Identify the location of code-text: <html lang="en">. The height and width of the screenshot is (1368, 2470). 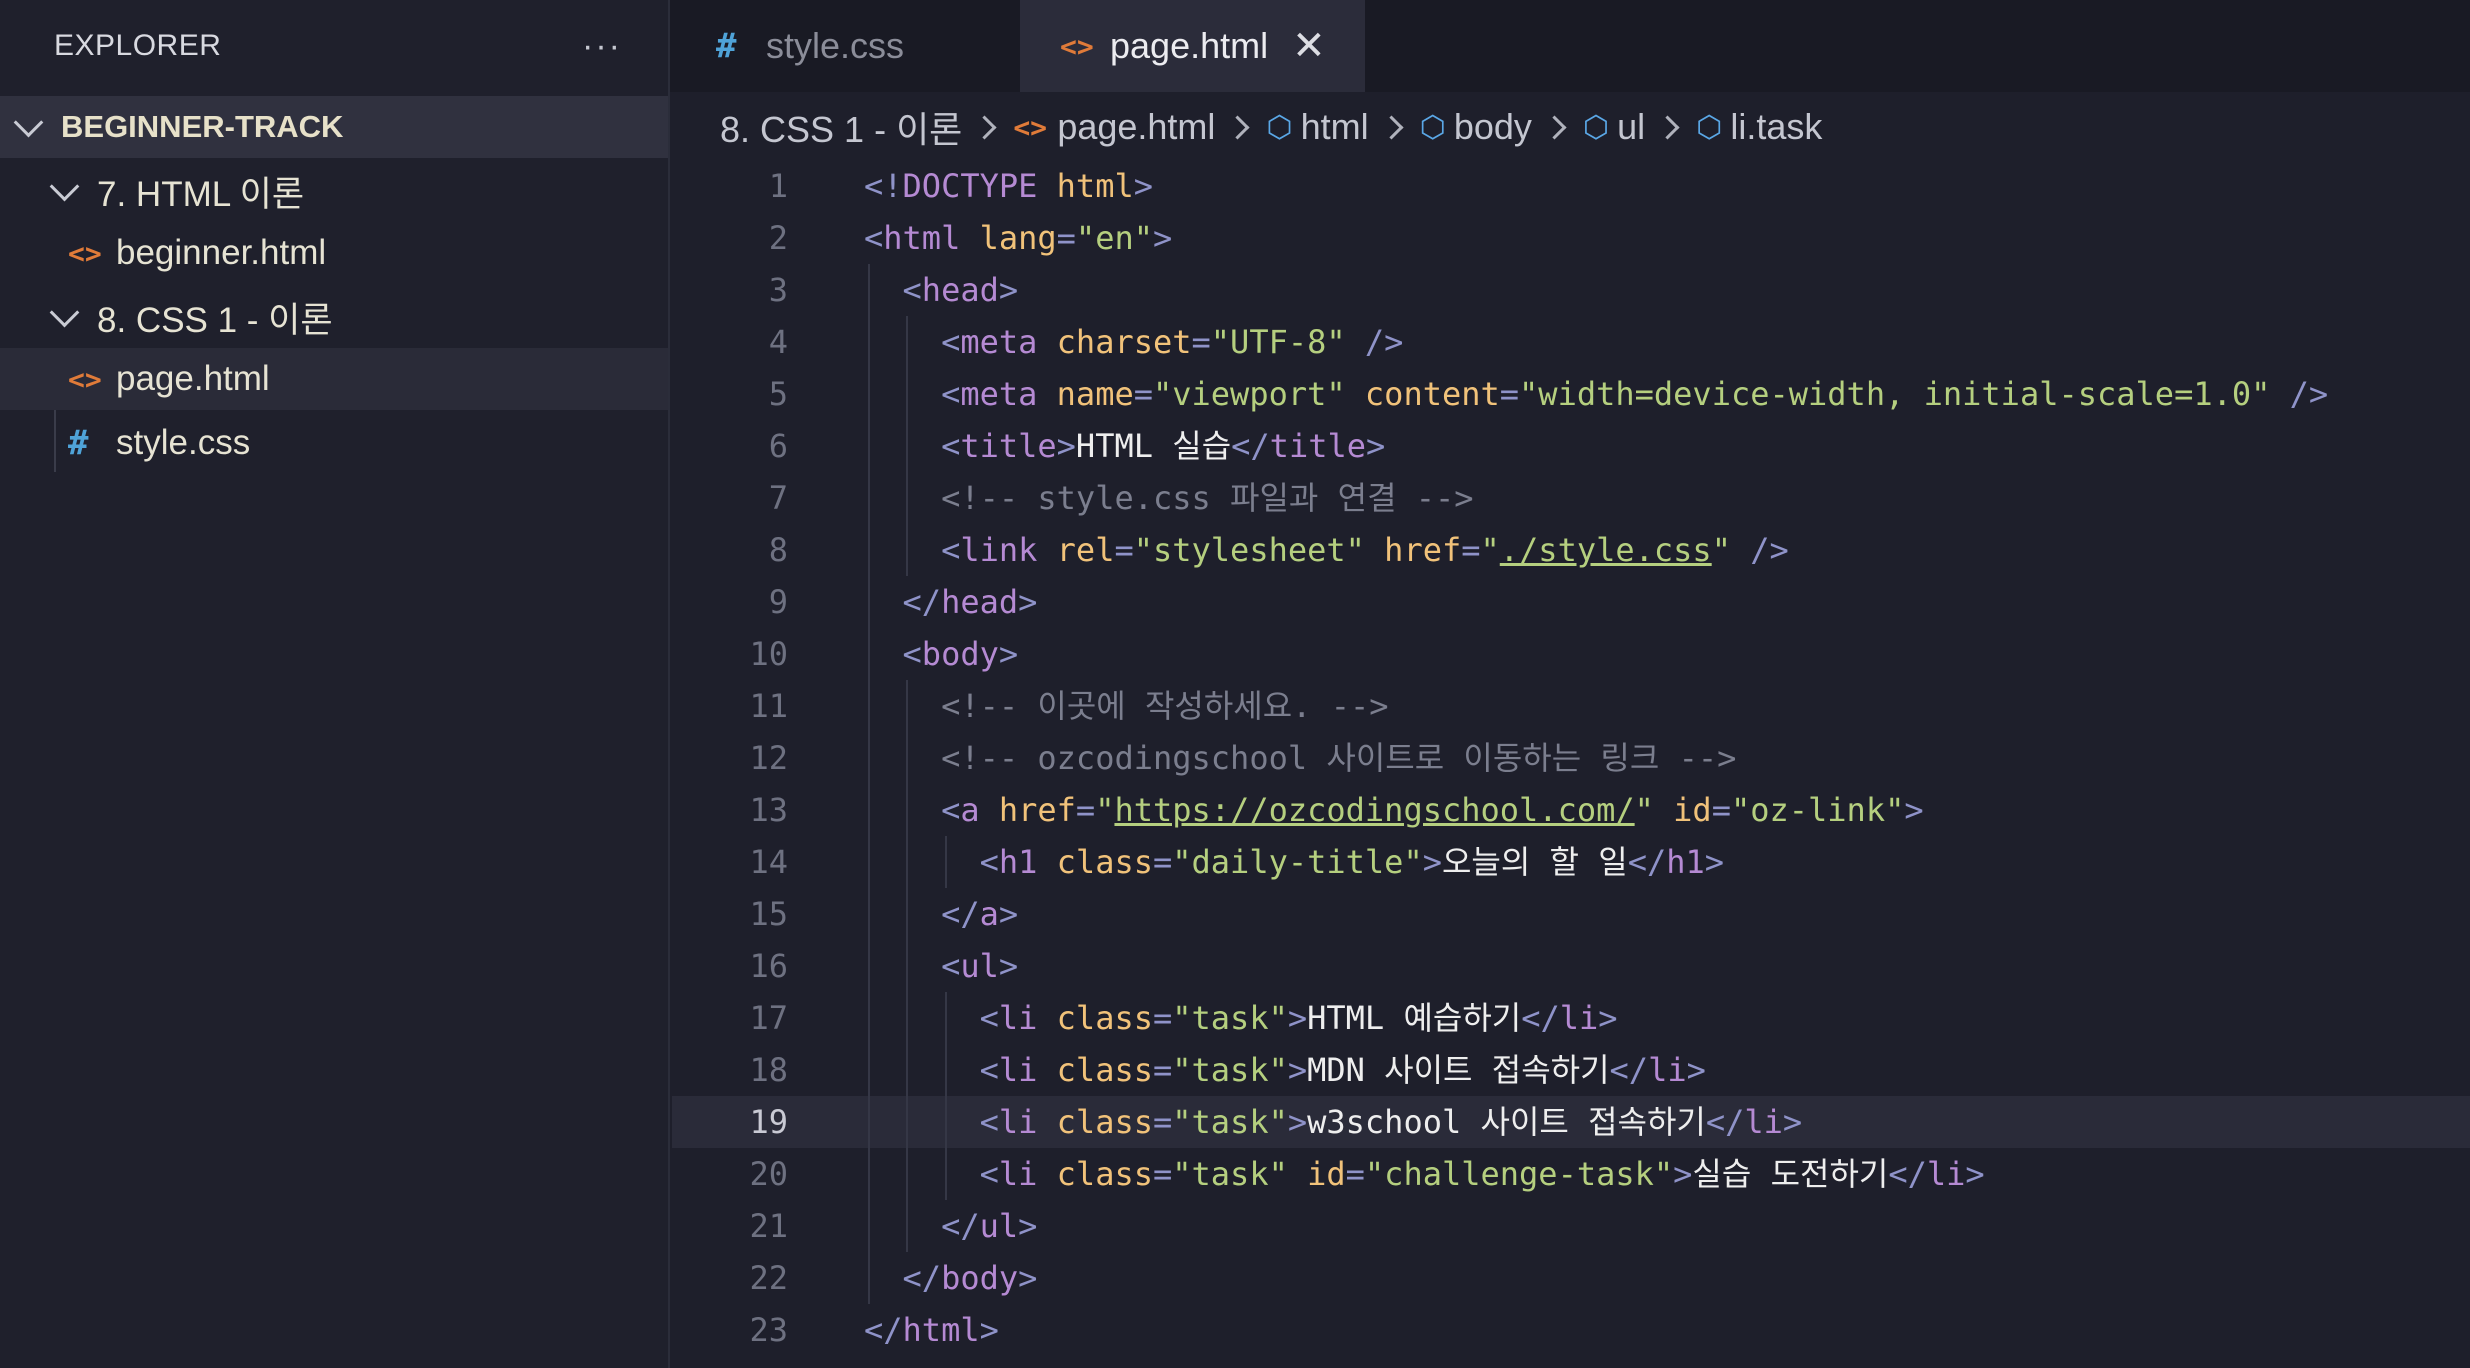
(1018, 238).